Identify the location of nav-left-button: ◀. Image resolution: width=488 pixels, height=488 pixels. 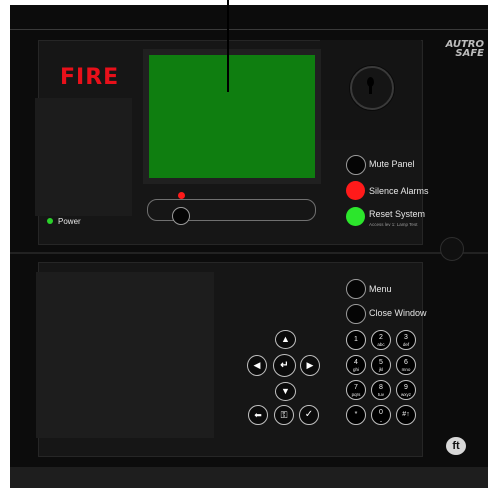
(257, 365).